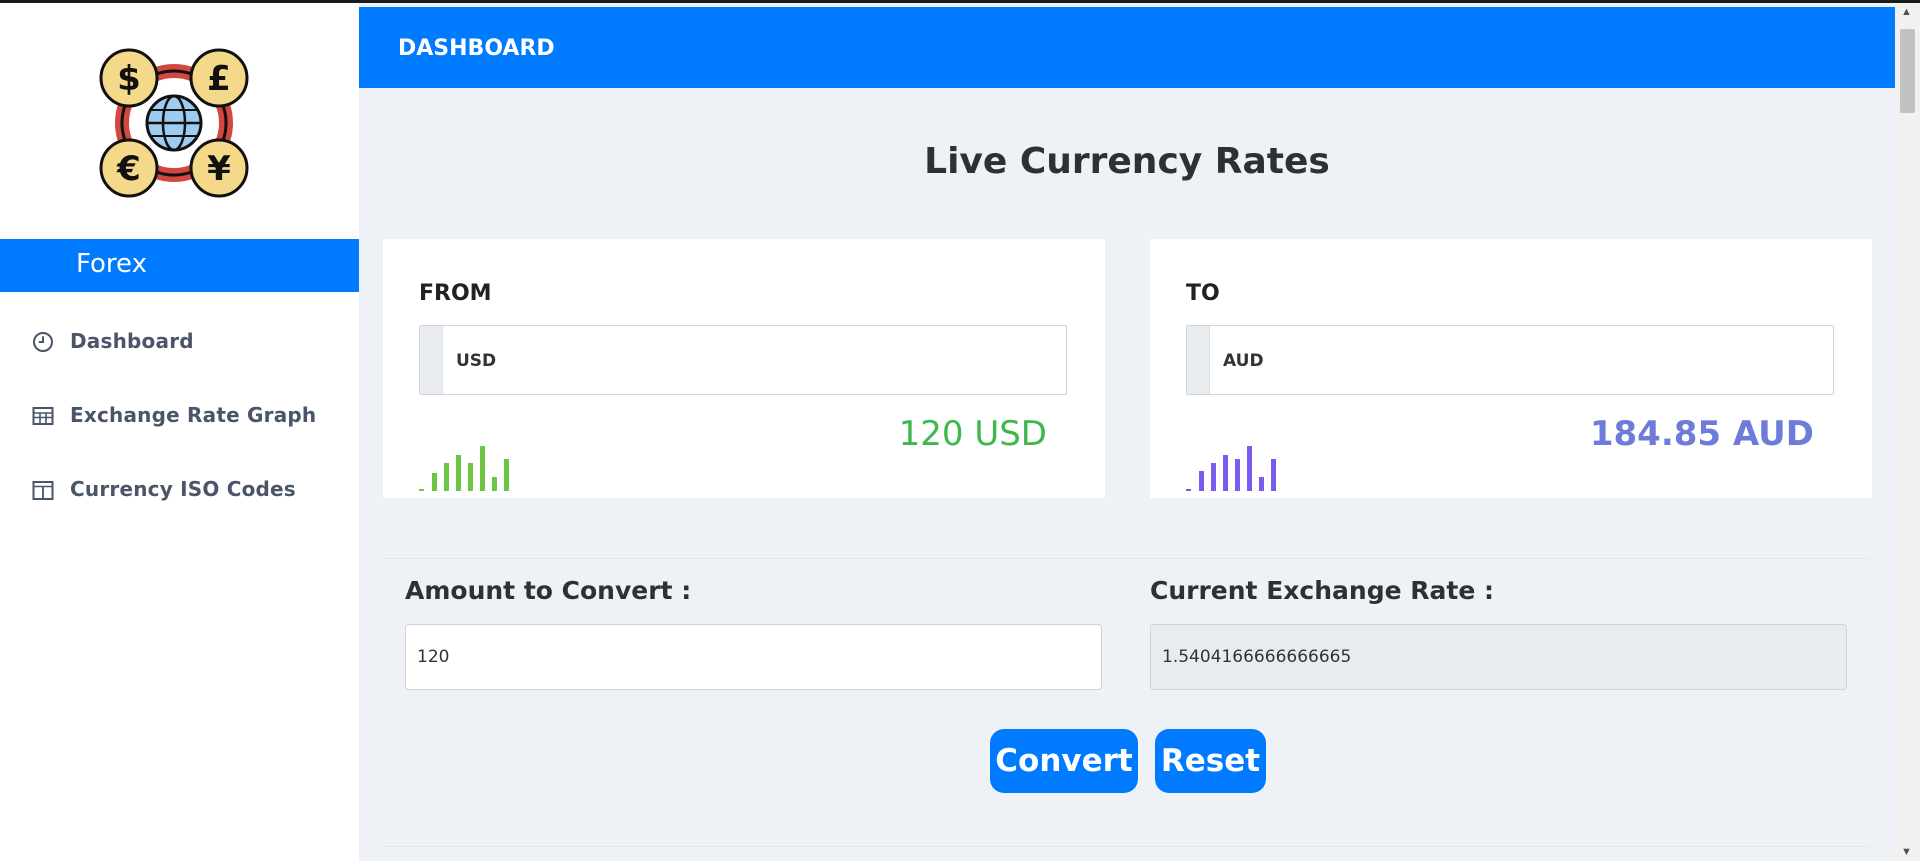  I want to click on to-currency-value: AUD, so click(1243, 361).